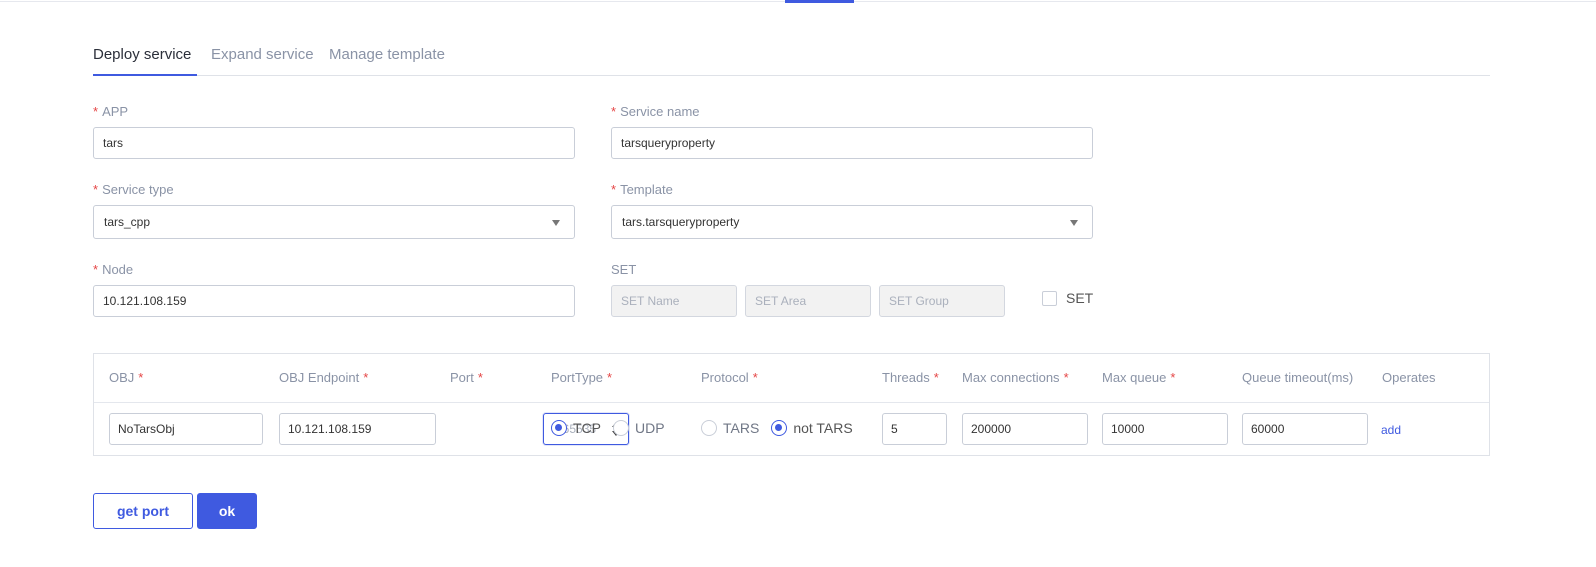 This screenshot has width=1596, height=567. I want to click on header-port: Port *, so click(466, 377).